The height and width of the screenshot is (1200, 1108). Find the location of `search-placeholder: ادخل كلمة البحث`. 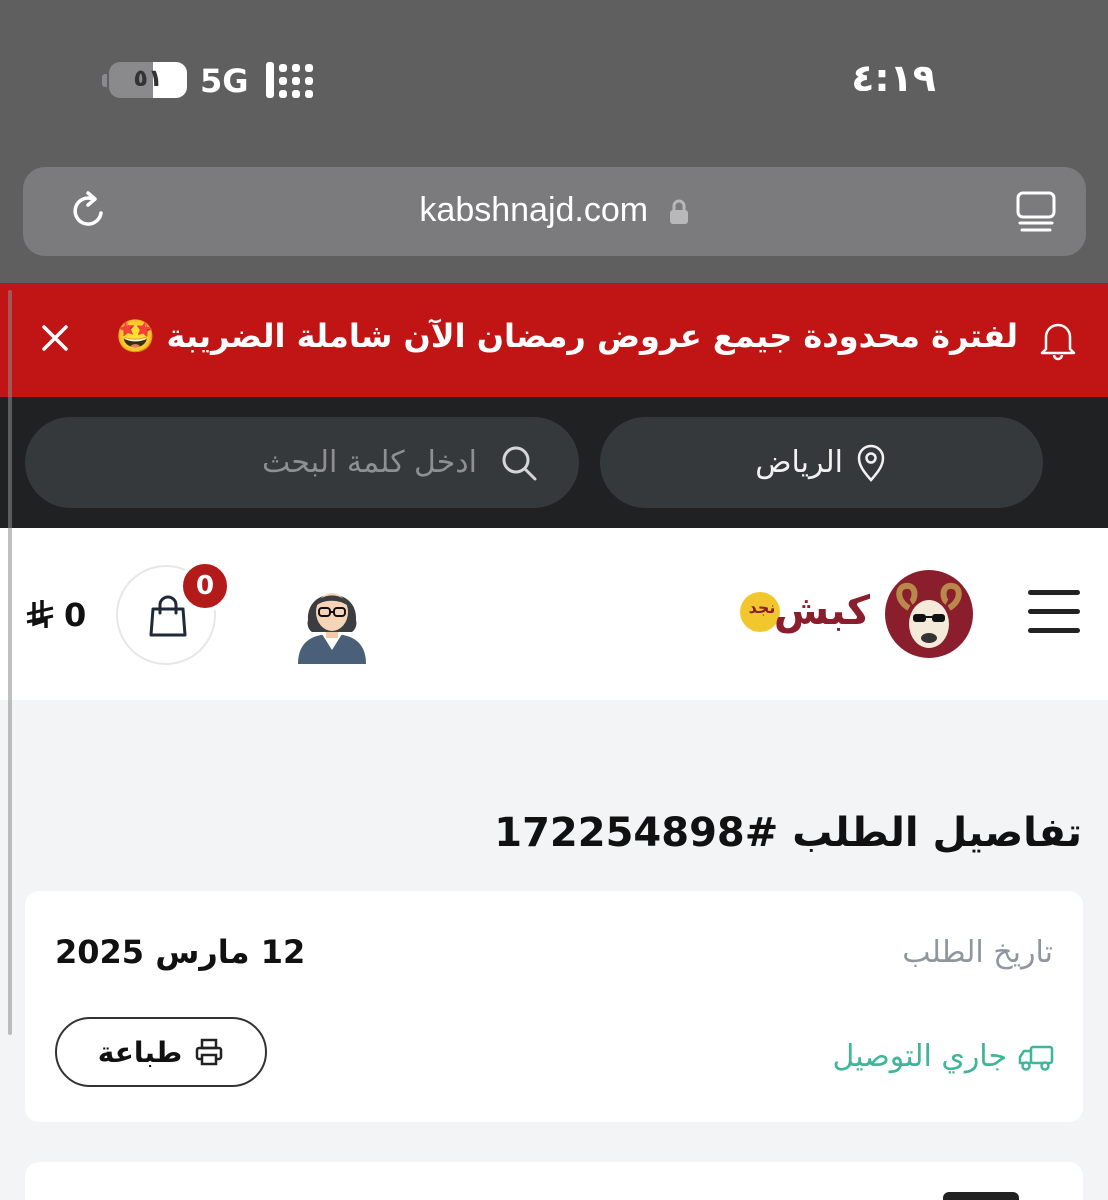

search-placeholder: ادخل كلمة البحث is located at coordinates (369, 462).